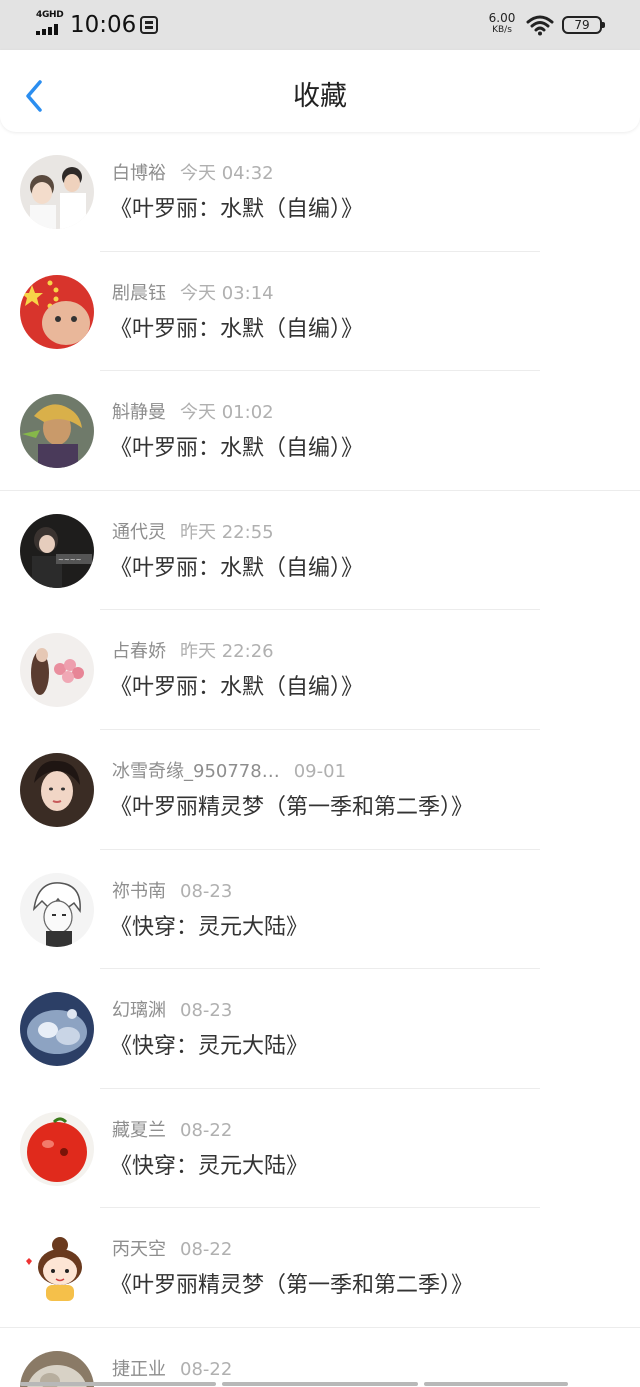  I want to click on list-item: 冰雪奇缘_950778… 09-01 《叶罗丽精灵梦（第一季和第二季）》, so click(320, 790).